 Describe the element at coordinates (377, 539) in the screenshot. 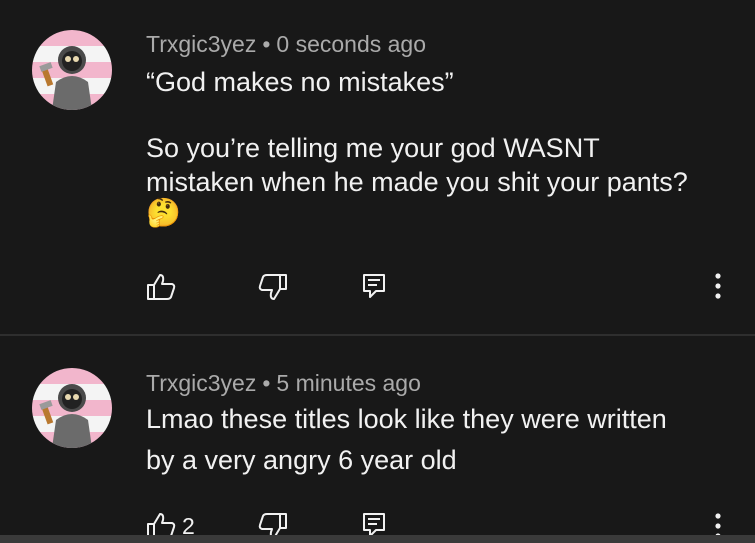

I see `bottom-bar` at that location.